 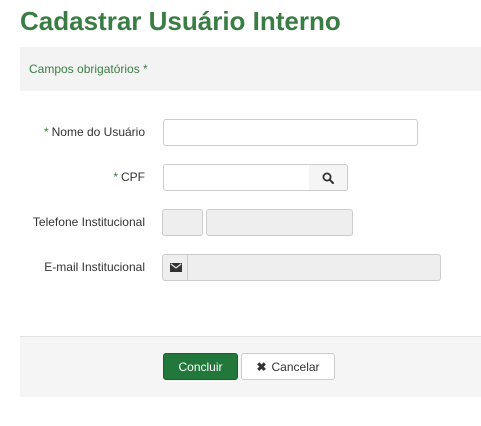 What do you see at coordinates (261, 366) in the screenshot?
I see `close-icon: ✖` at bounding box center [261, 366].